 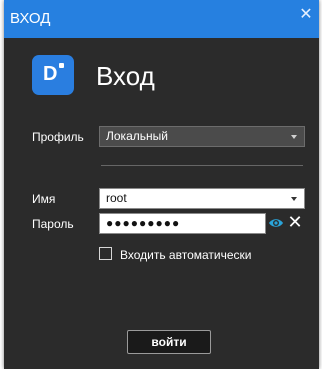 What do you see at coordinates (30, 18) in the screenshot?
I see `window-title: ВХОД` at bounding box center [30, 18].